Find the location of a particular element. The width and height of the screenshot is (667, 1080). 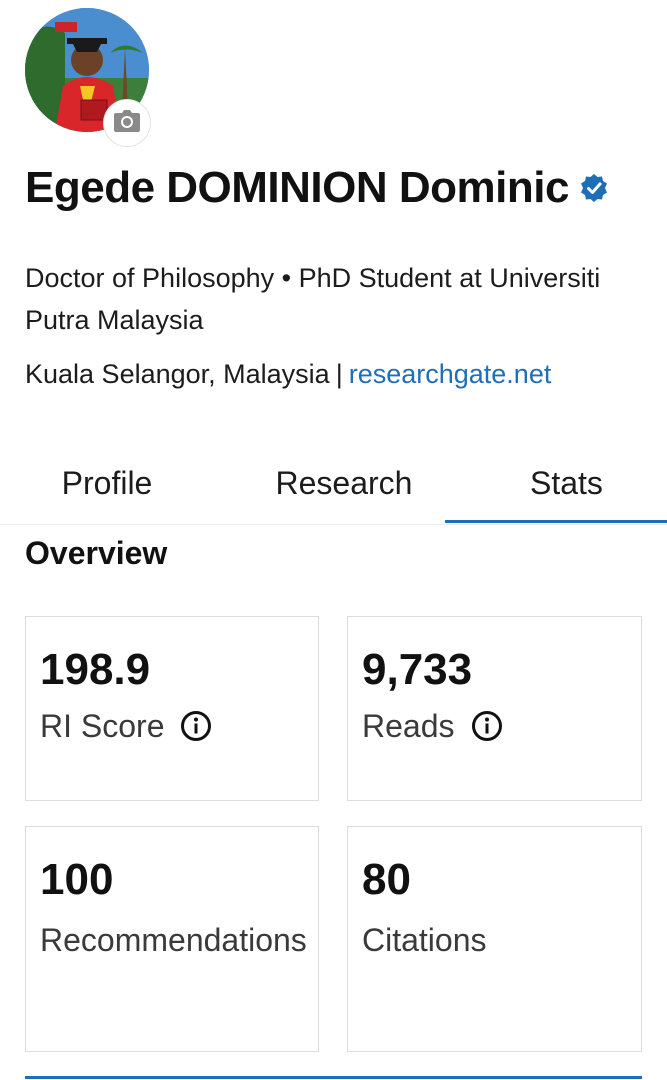

website-link: researchgate.net is located at coordinates (450, 374).